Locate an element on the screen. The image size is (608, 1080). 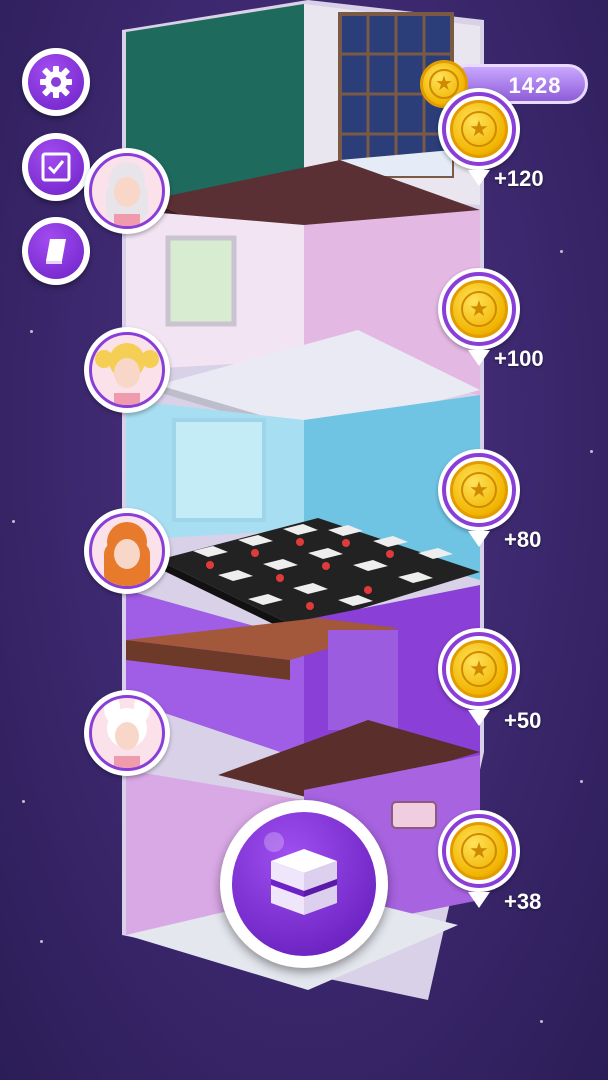
reward-amount: +38 is located at coordinates (523, 901).